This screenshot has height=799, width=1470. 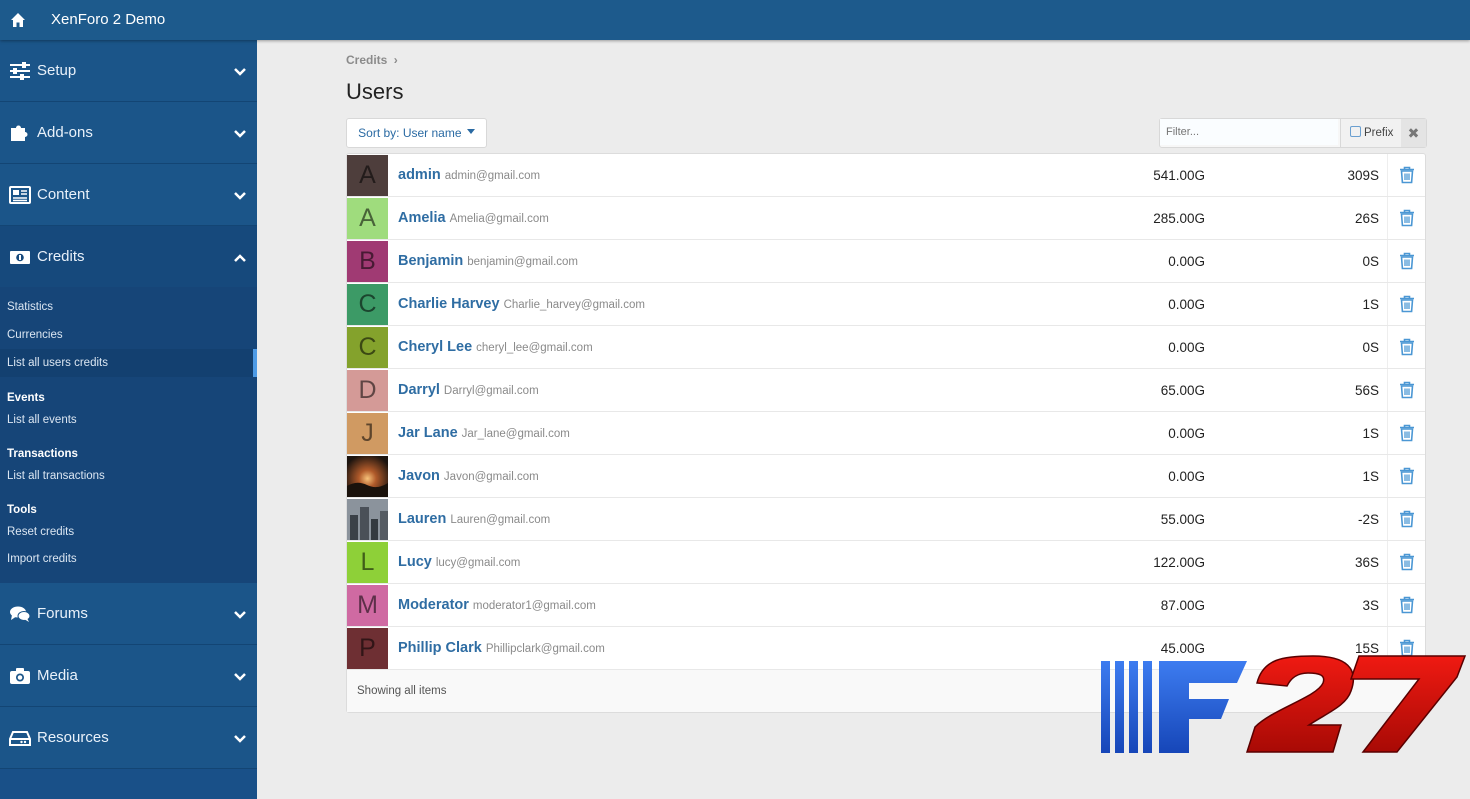 What do you see at coordinates (240, 258) in the screenshot?
I see `chevron-up-icon` at bounding box center [240, 258].